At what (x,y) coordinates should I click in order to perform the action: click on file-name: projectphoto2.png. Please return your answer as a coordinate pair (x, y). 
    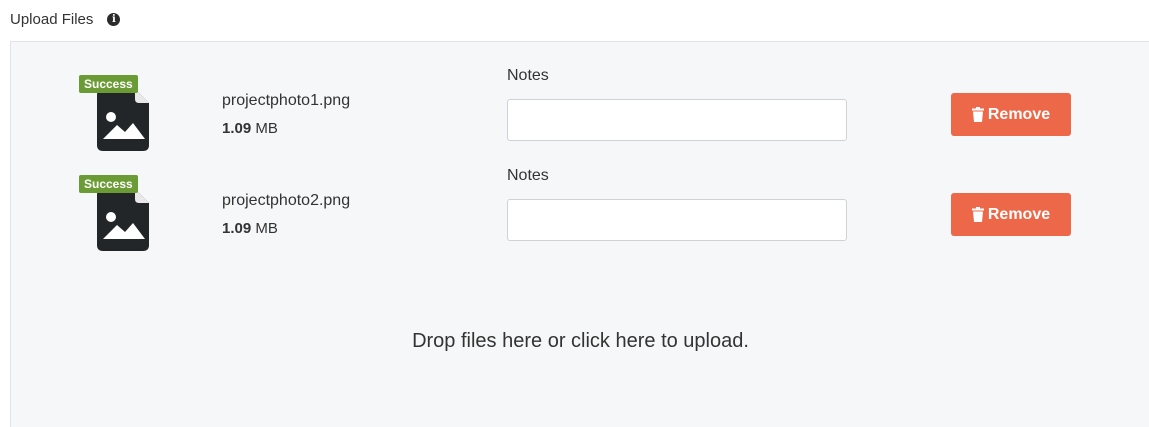
    Looking at the image, I should click on (286, 200).